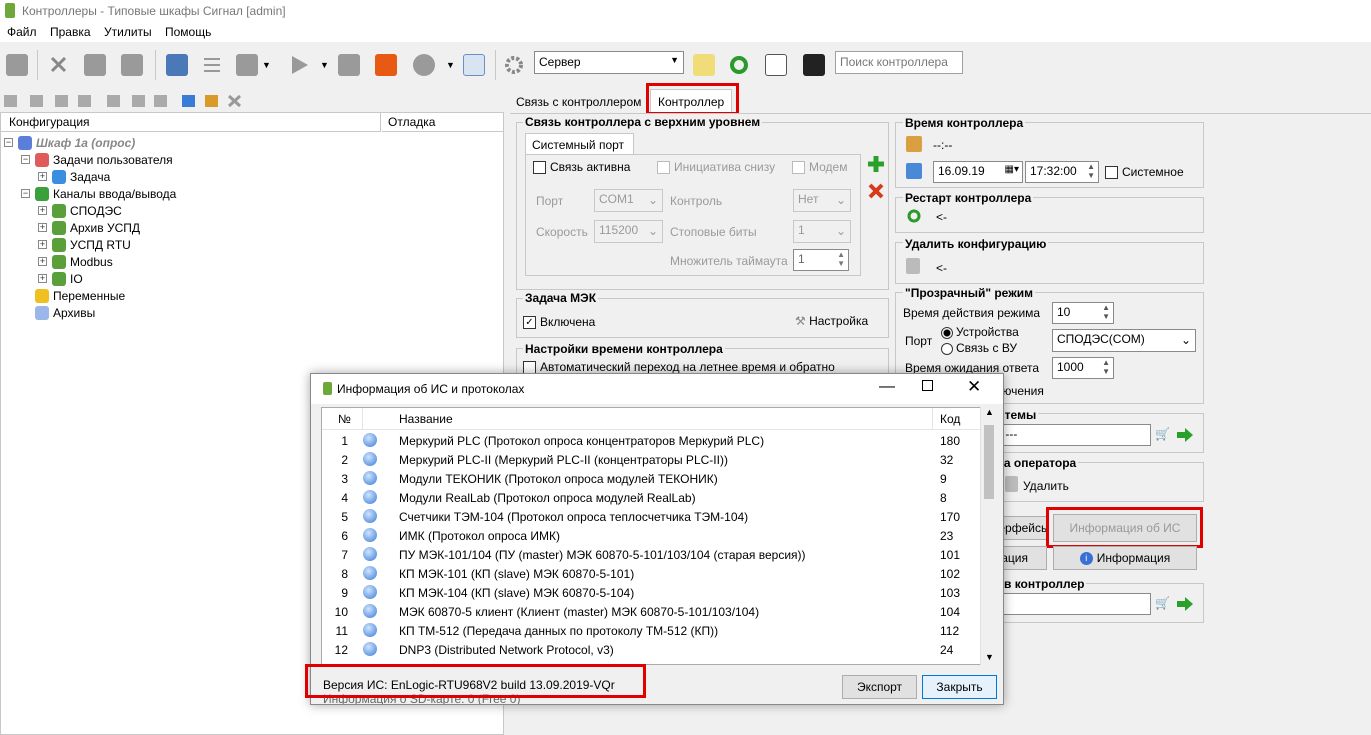  Describe the element at coordinates (822, 231) in the screenshot. I see `stopbits-select: 1 ⌄` at that location.